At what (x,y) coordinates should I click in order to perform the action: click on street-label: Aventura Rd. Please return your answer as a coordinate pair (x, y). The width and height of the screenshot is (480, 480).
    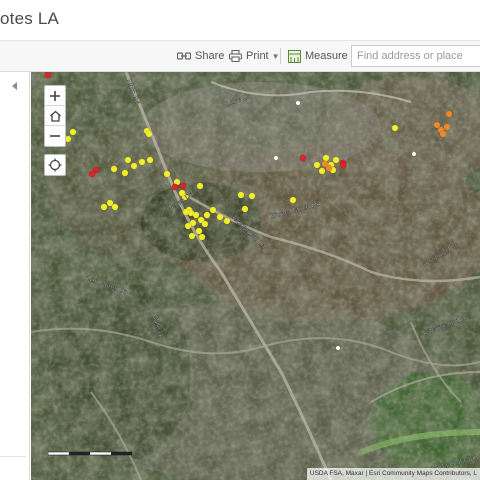
    Looking at the image, I should click on (440, 256).